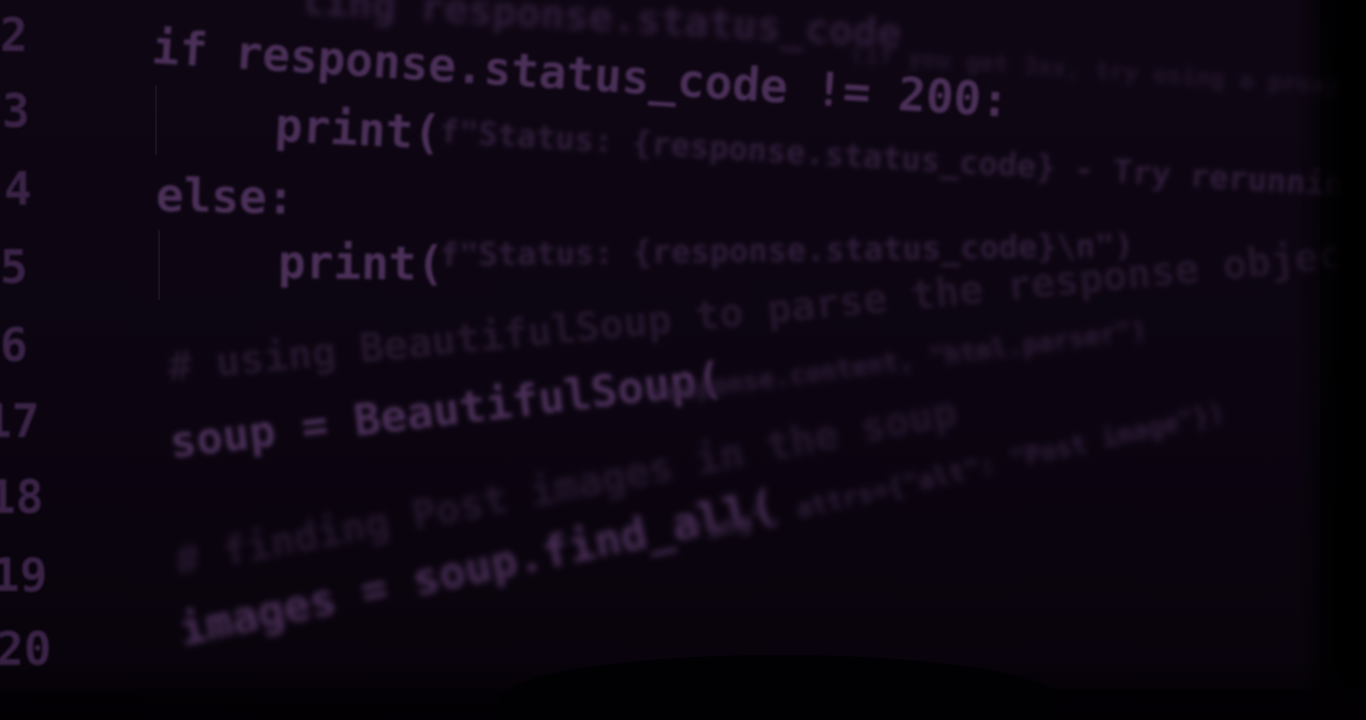  Describe the element at coordinates (14, 345) in the screenshot. I see `line-number: 6` at that location.